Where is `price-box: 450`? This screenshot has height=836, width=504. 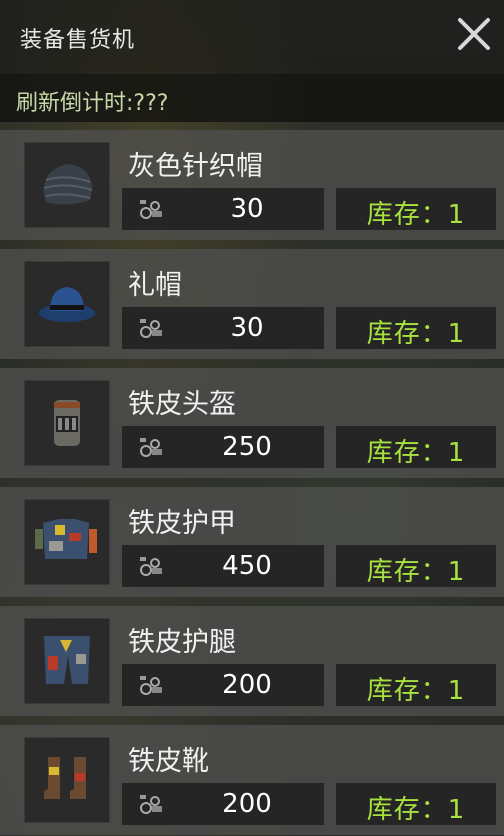 price-box: 450 is located at coordinates (223, 566).